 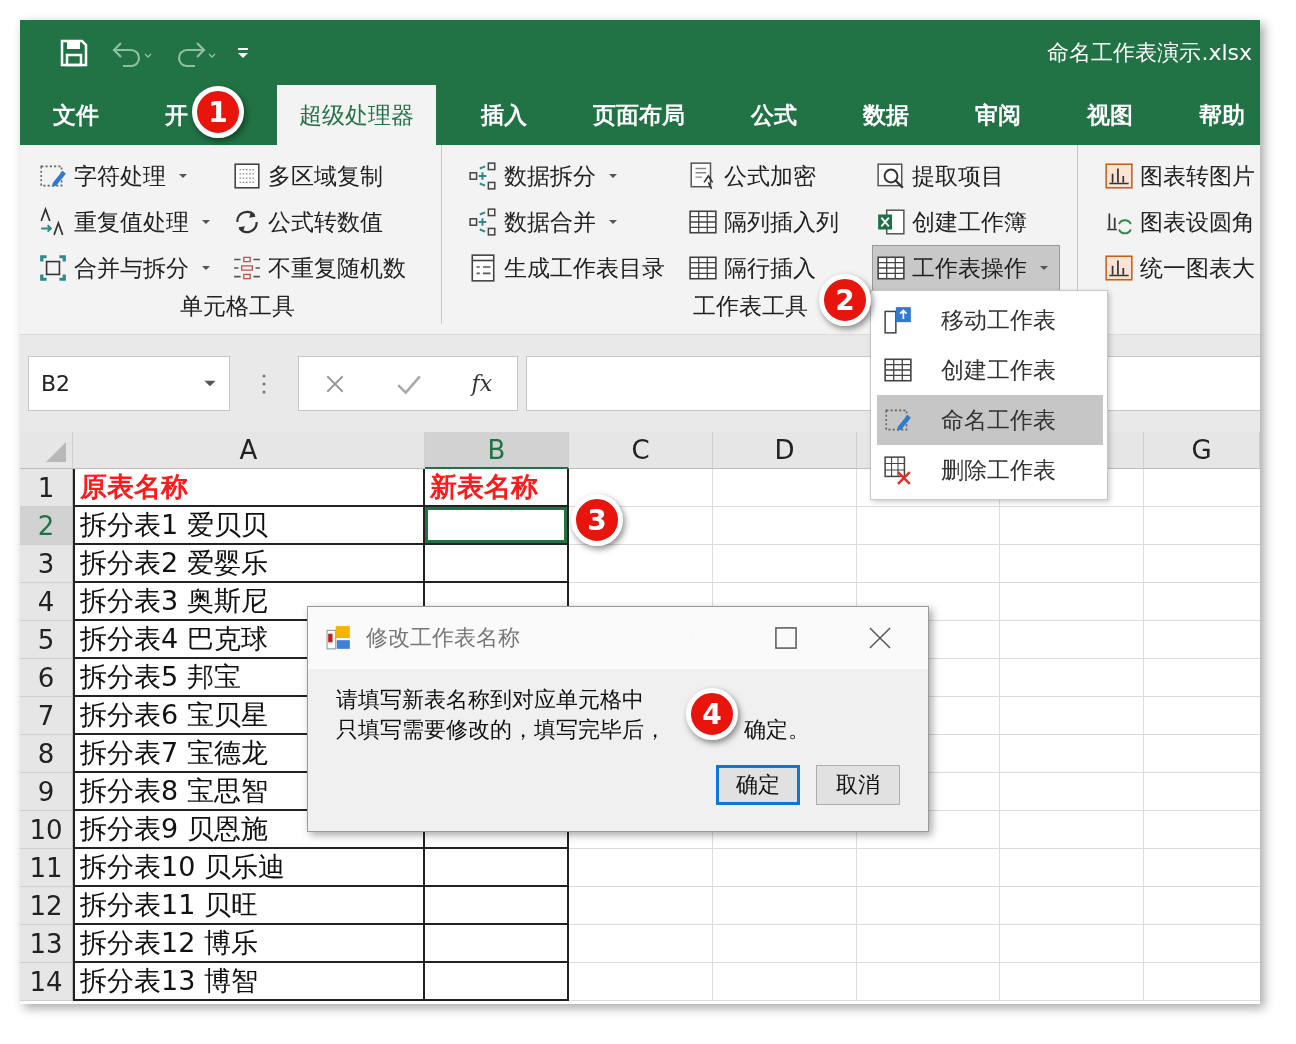 What do you see at coordinates (249, 488) in the screenshot?
I see `table-cell: 原表名称` at bounding box center [249, 488].